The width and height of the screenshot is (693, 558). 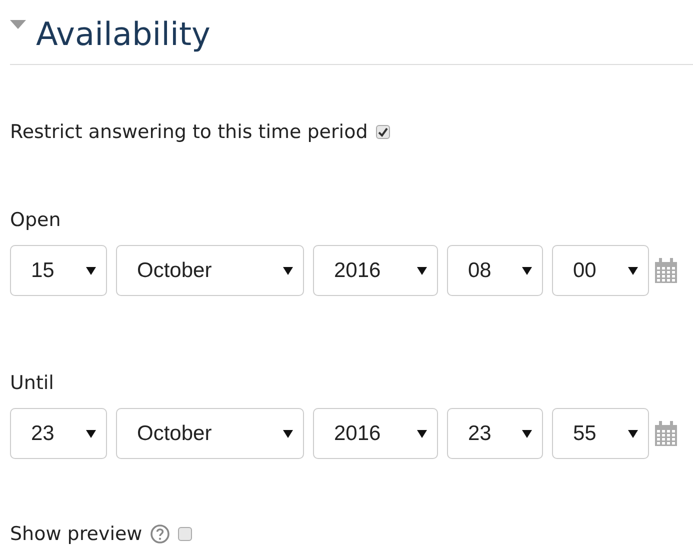 What do you see at coordinates (32, 383) in the screenshot?
I see `date-label: Until` at bounding box center [32, 383].